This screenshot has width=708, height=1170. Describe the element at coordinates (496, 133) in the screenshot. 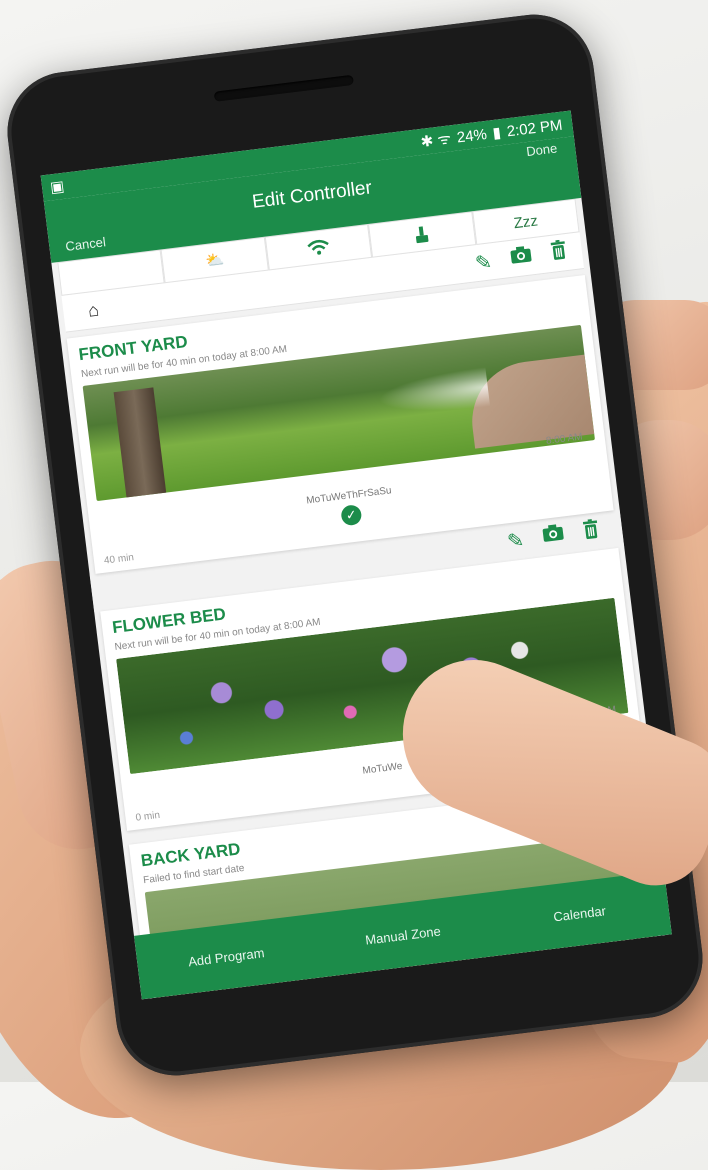

I see `battery-icon: ▮` at that location.